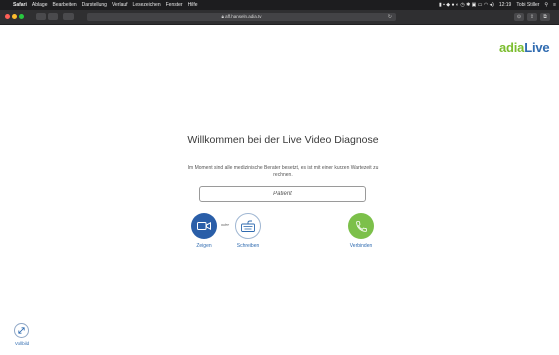  I want to click on verbinden-button, so click(361, 226).